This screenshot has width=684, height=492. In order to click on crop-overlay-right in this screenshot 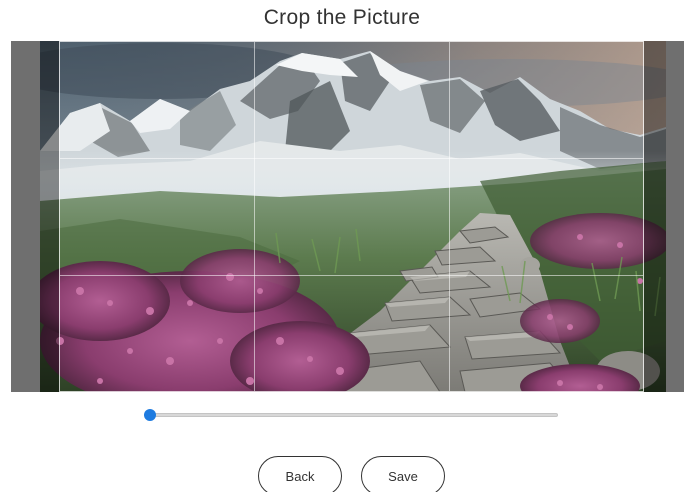, I will do `click(655, 216)`.